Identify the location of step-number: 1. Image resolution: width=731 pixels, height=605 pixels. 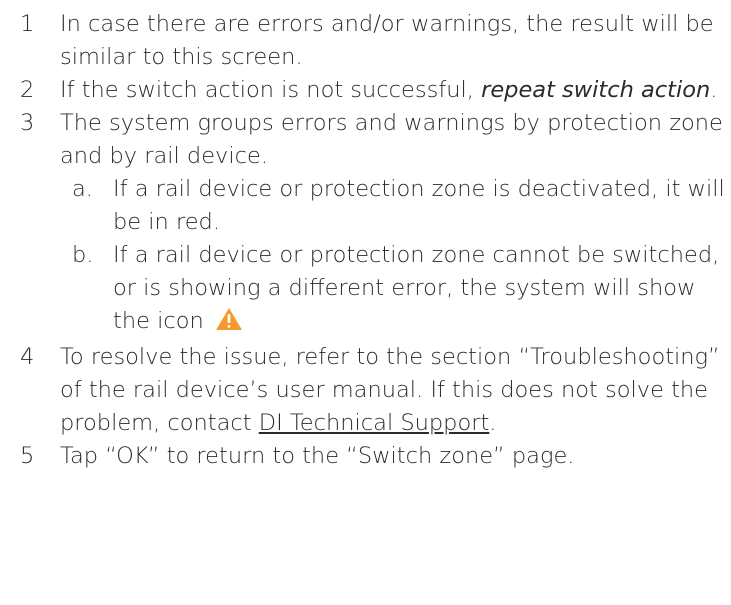
(27, 24).